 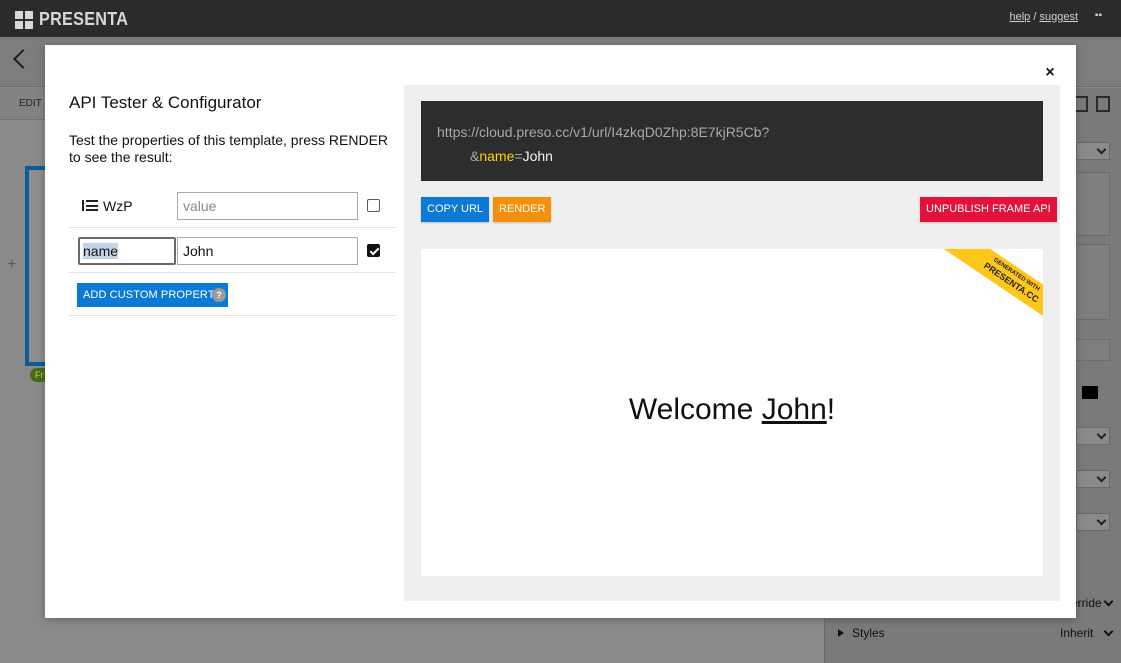 What do you see at coordinates (153, 295) in the screenshot?
I see `add-custom-property-button: ADD CUSTOM PROPERTY` at bounding box center [153, 295].